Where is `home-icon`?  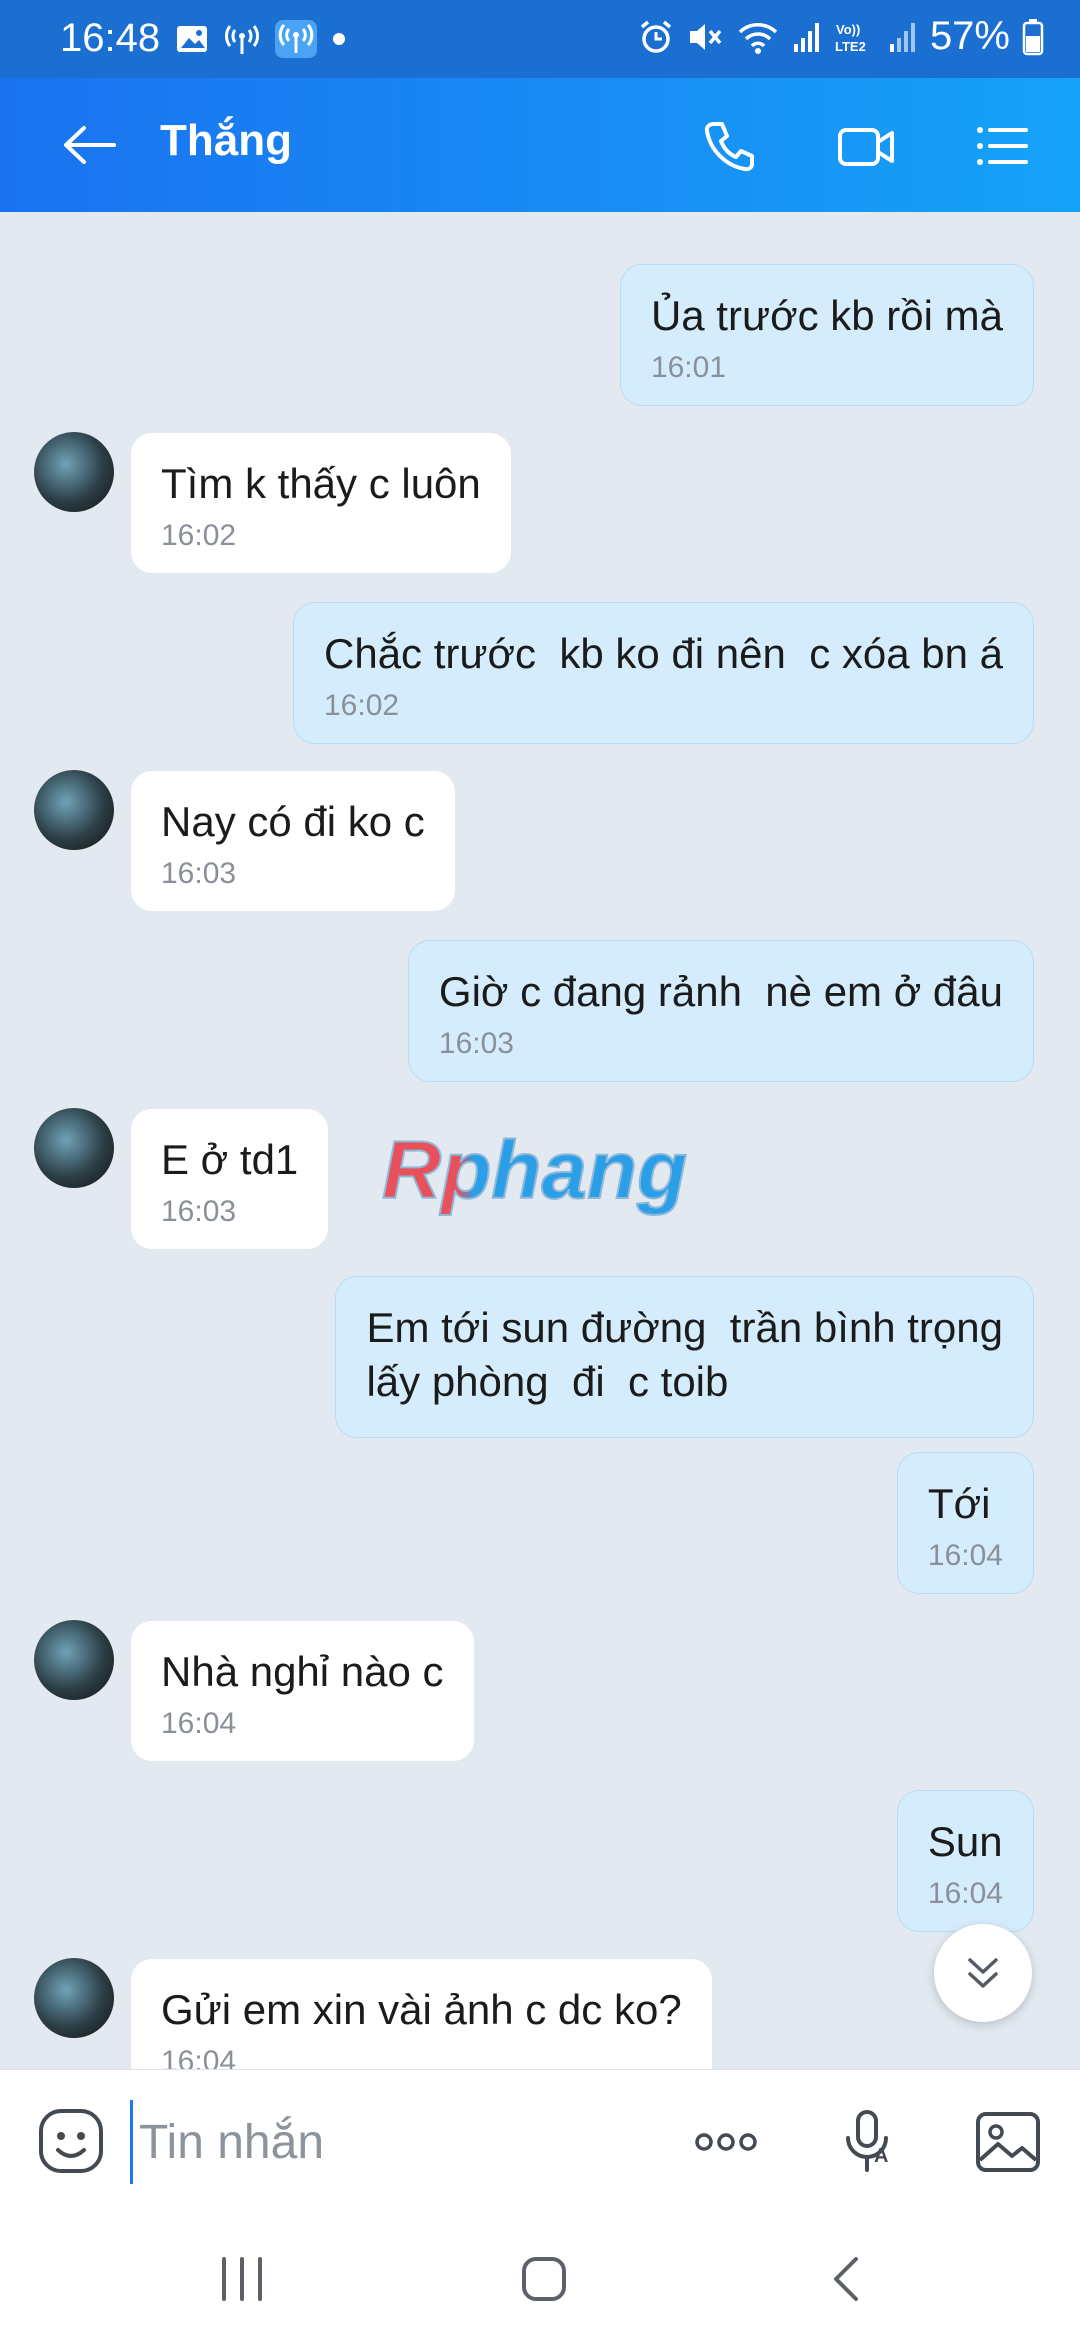
home-icon is located at coordinates (544, 2279).